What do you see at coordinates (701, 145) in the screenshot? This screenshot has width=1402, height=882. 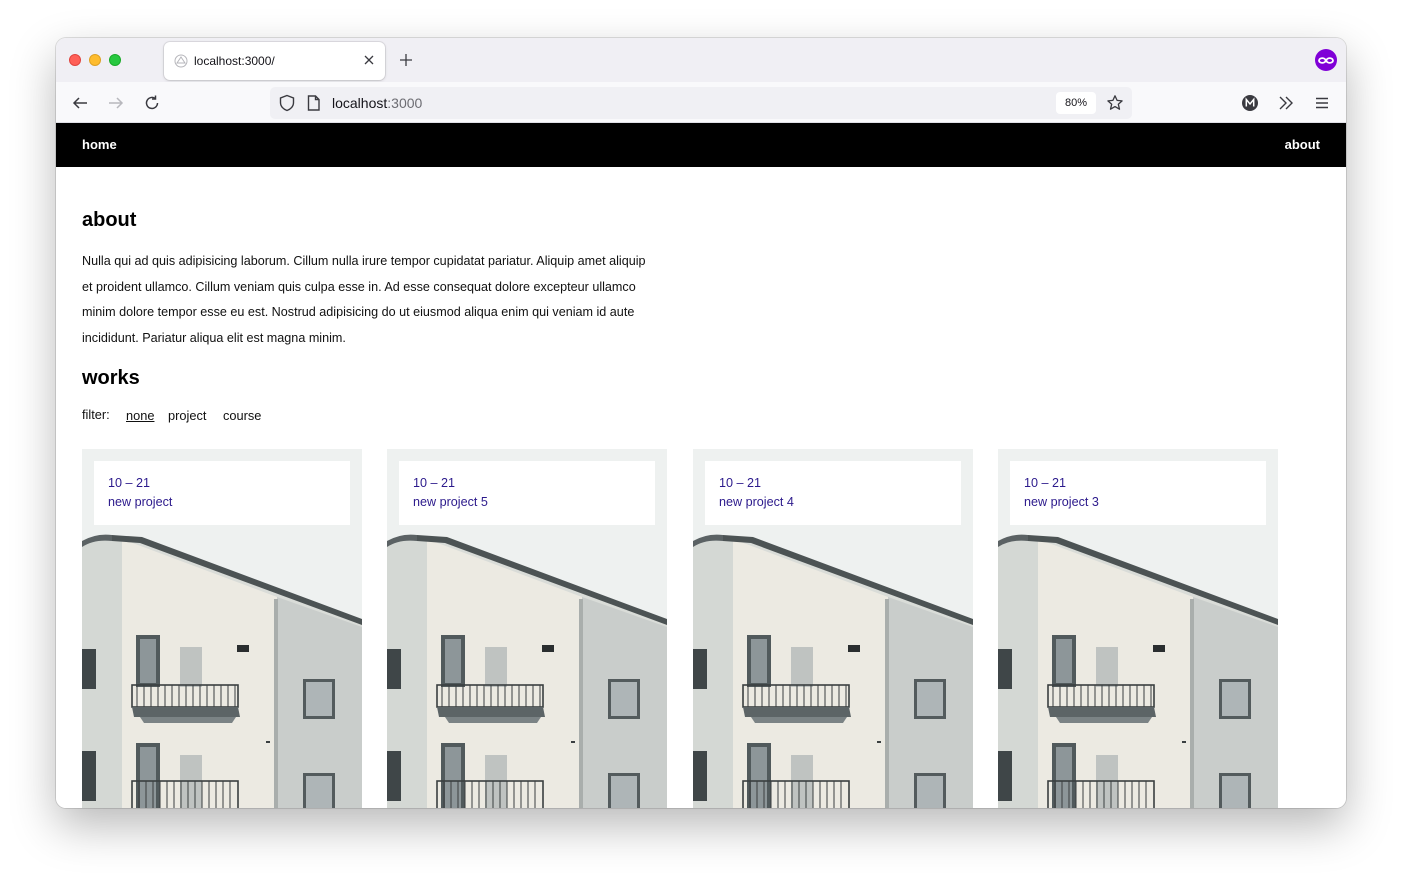 I see `site-navbar: home about` at bounding box center [701, 145].